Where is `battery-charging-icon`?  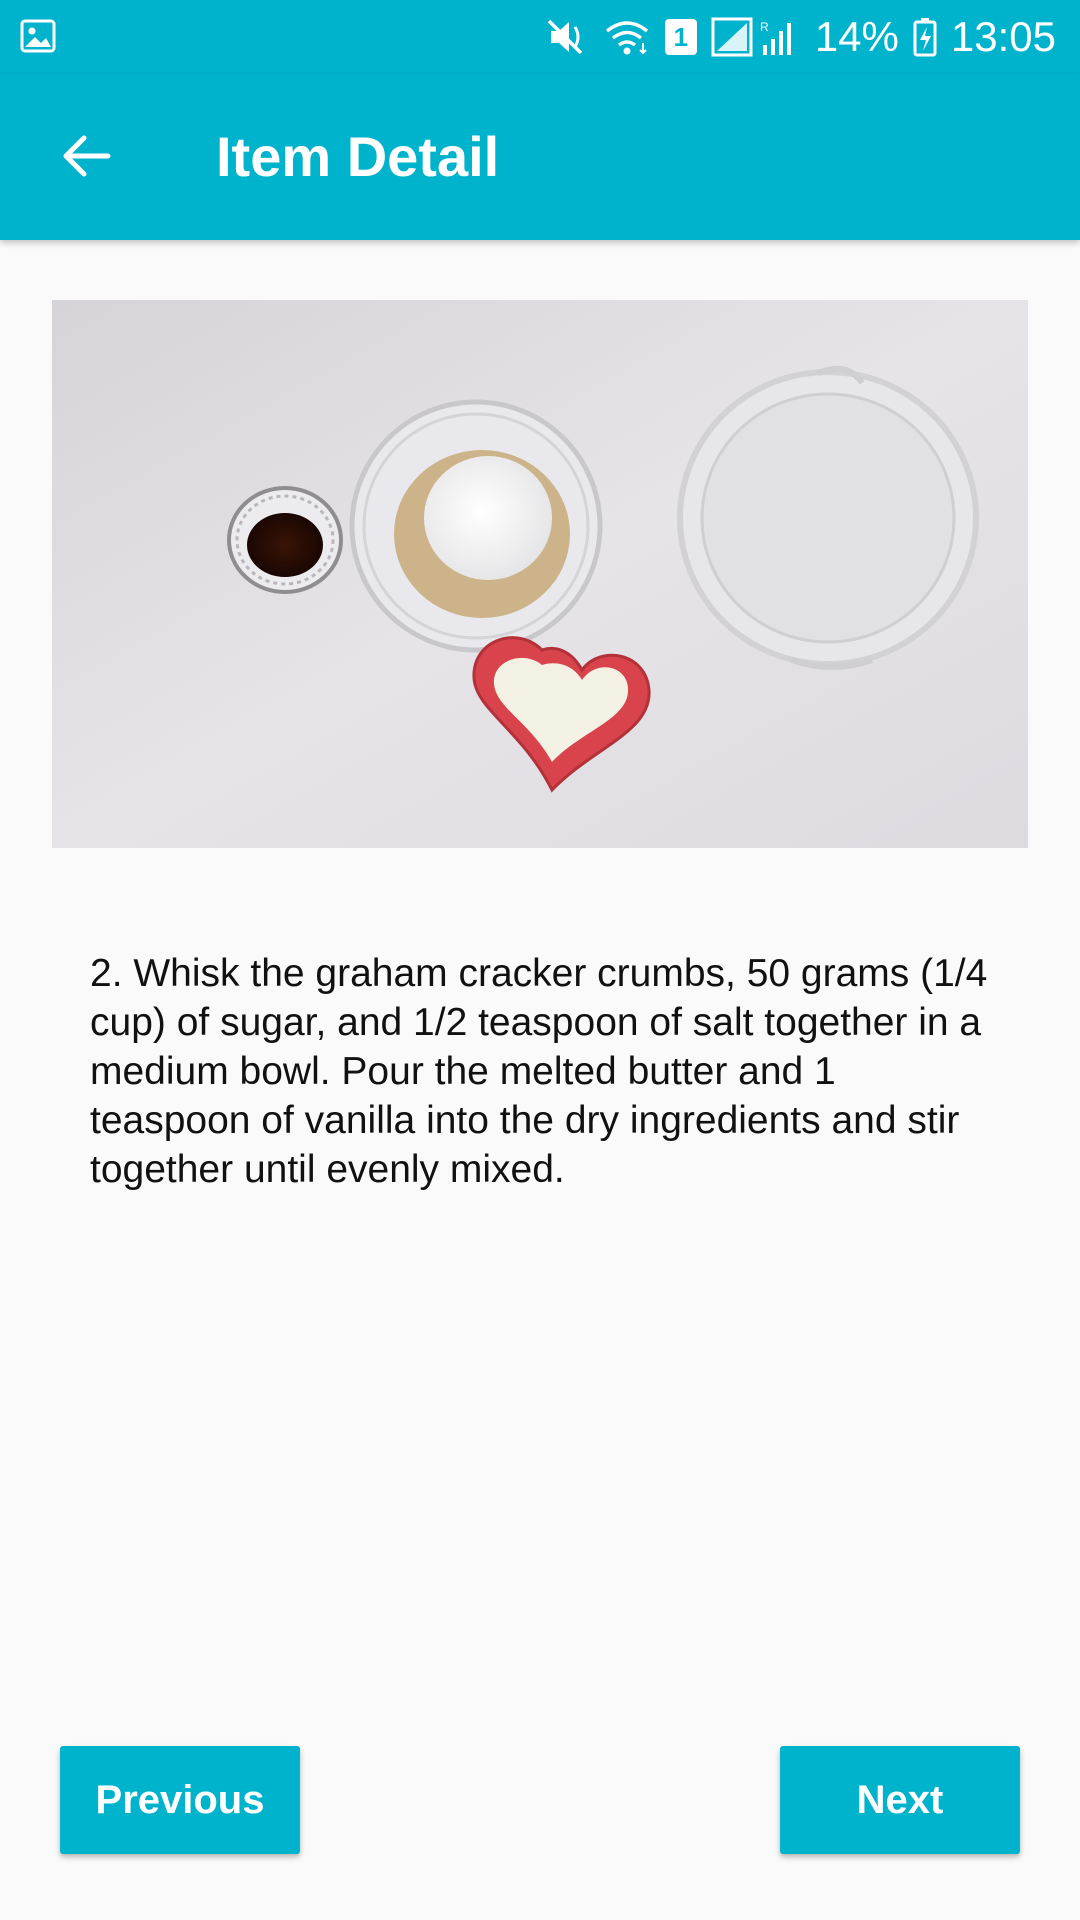 battery-charging-icon is located at coordinates (925, 37).